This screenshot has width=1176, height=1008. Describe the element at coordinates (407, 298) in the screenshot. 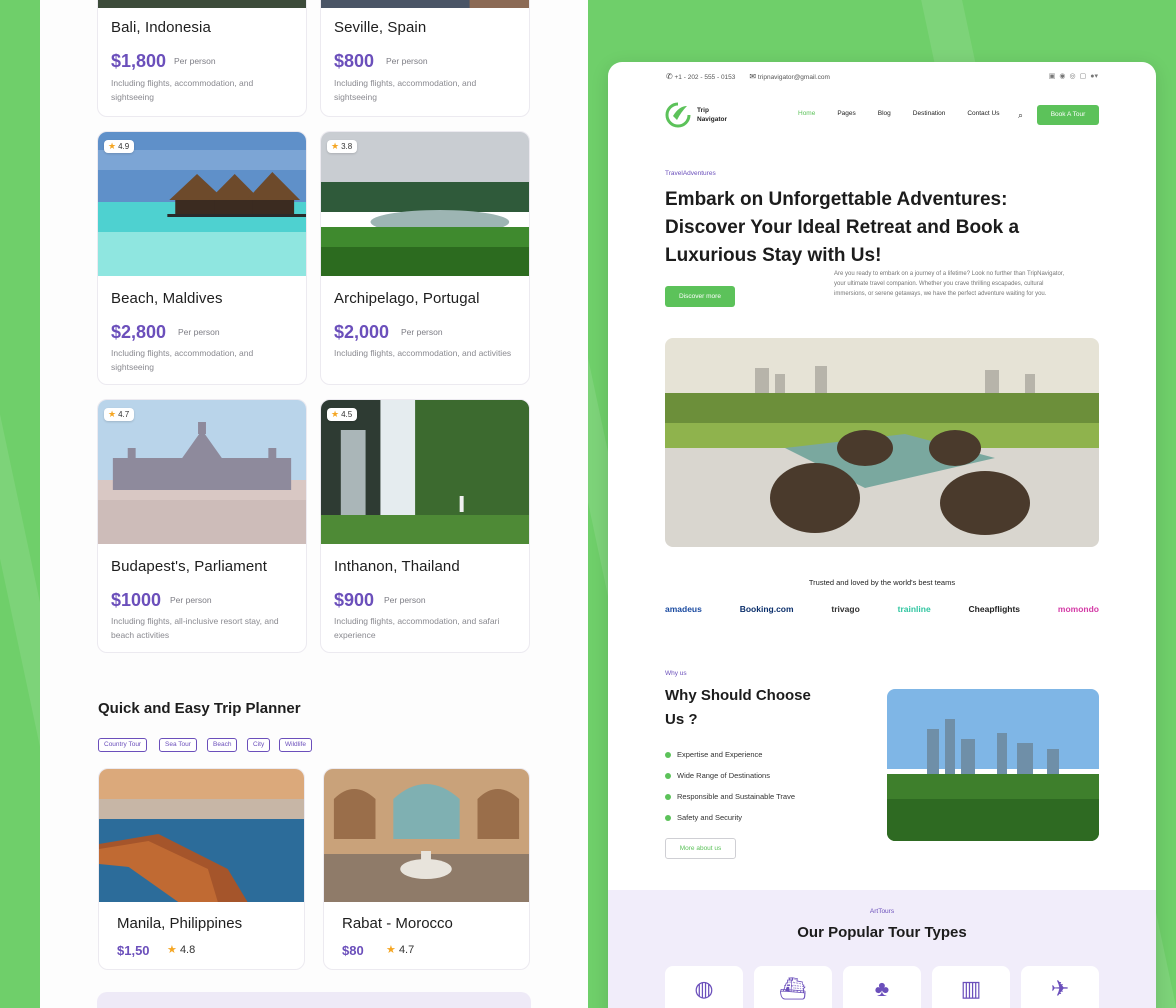

I see `destination-name: Archipelago, Portugal` at that location.